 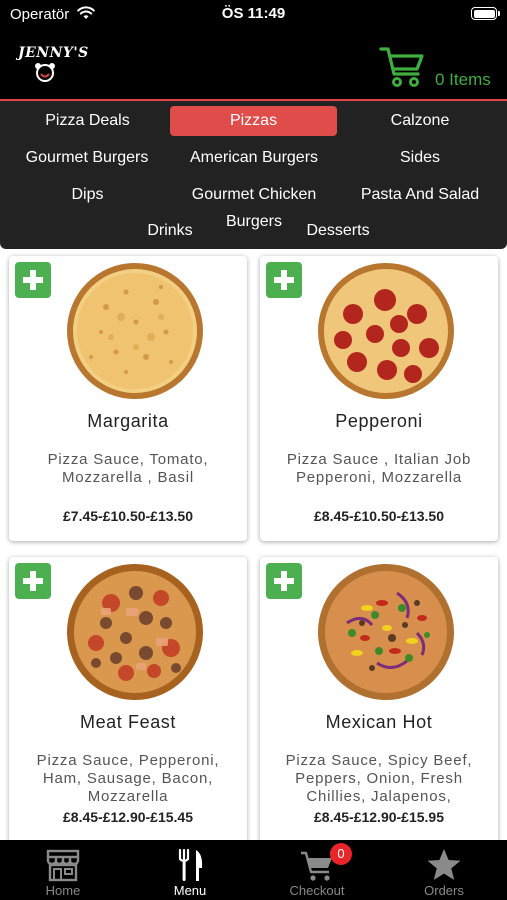 I want to click on category-desserts: Desserts, so click(x=338, y=231).